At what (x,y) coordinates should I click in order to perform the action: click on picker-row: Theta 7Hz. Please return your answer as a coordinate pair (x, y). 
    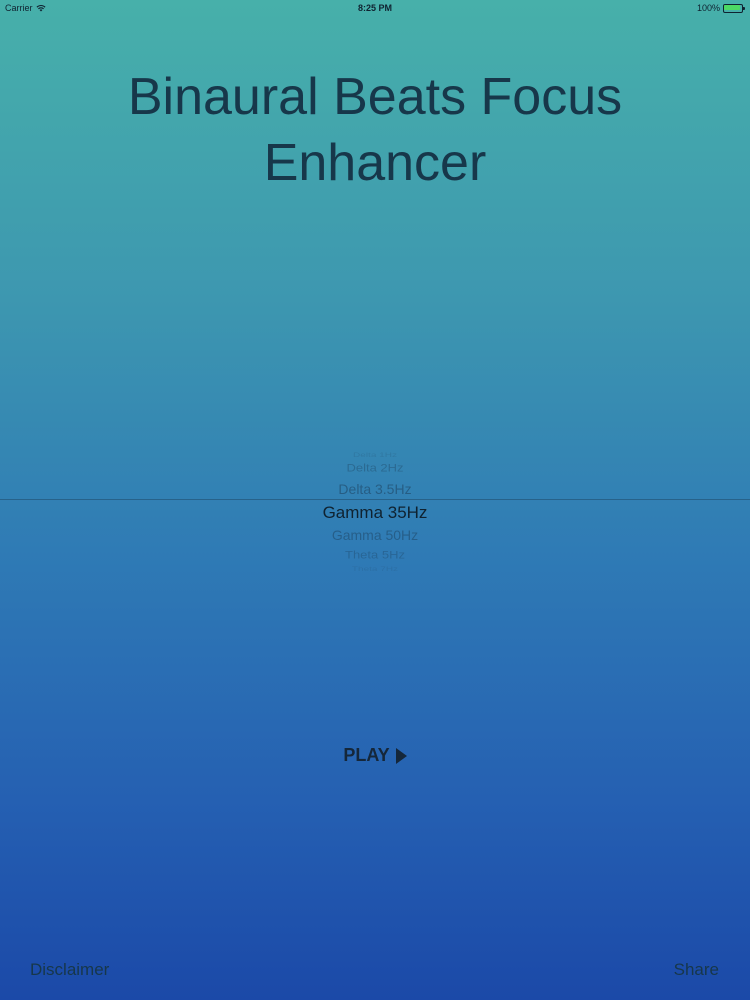
    Looking at the image, I should click on (375, 569).